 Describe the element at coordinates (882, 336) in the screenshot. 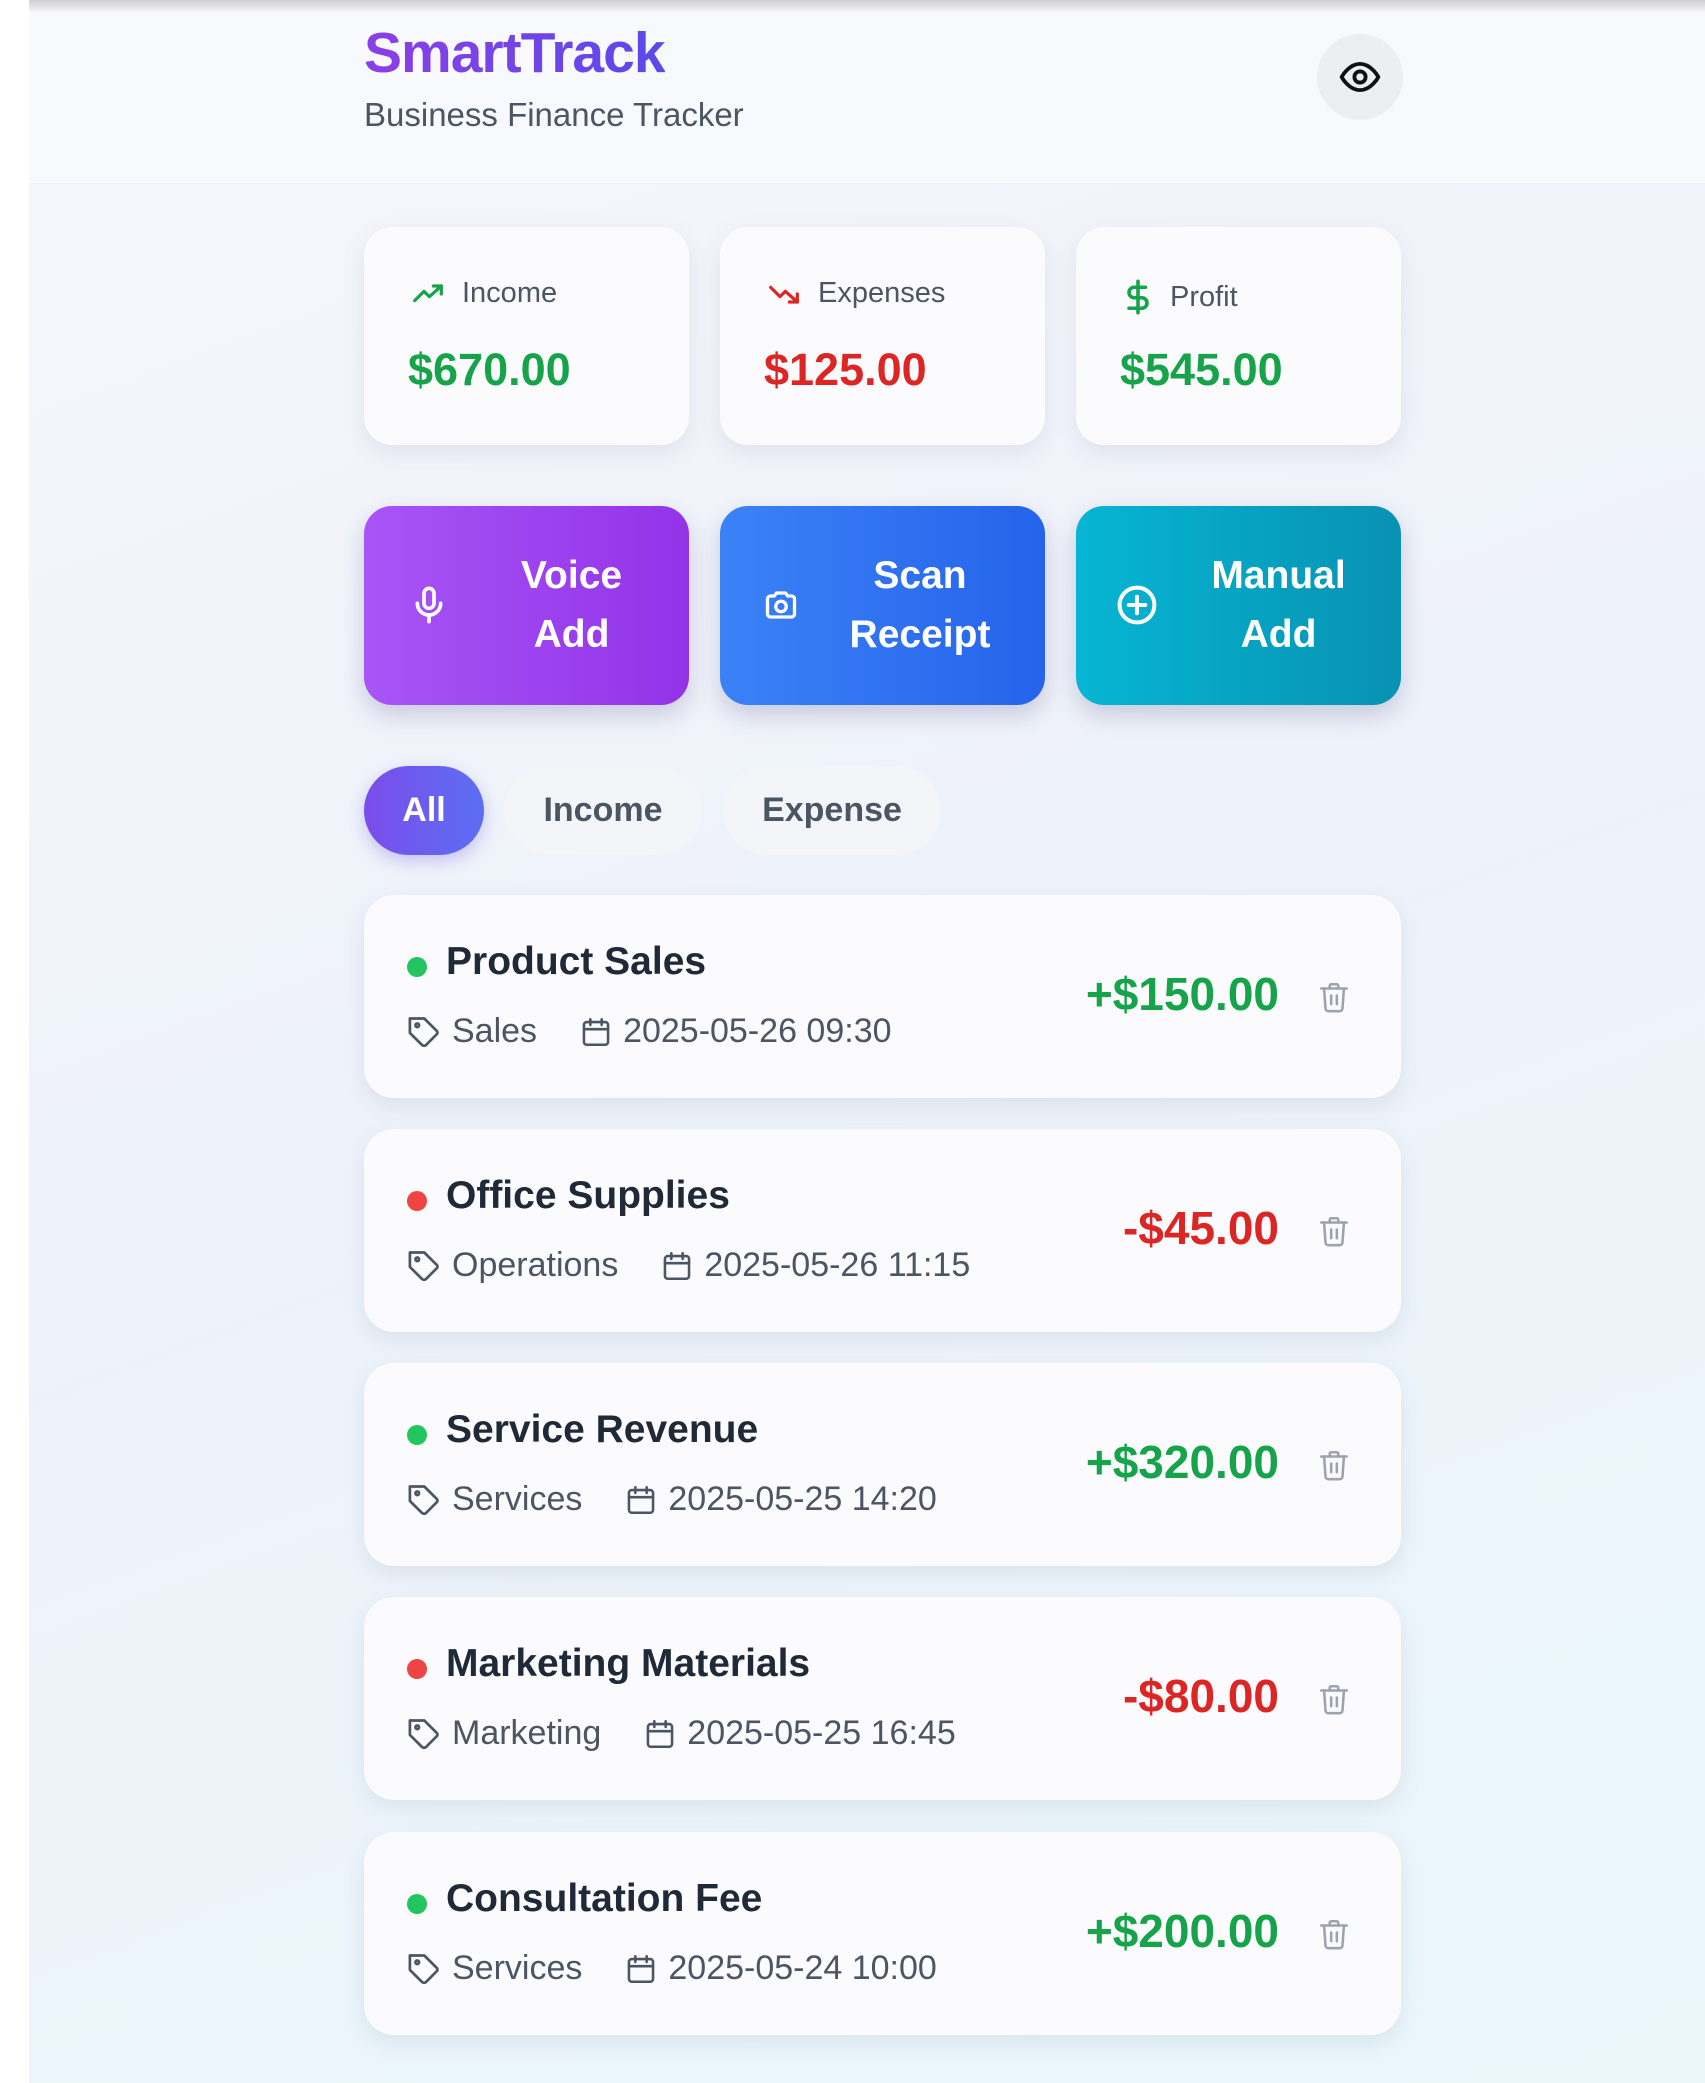

I see `expenses-card: Expenses $125.00` at that location.